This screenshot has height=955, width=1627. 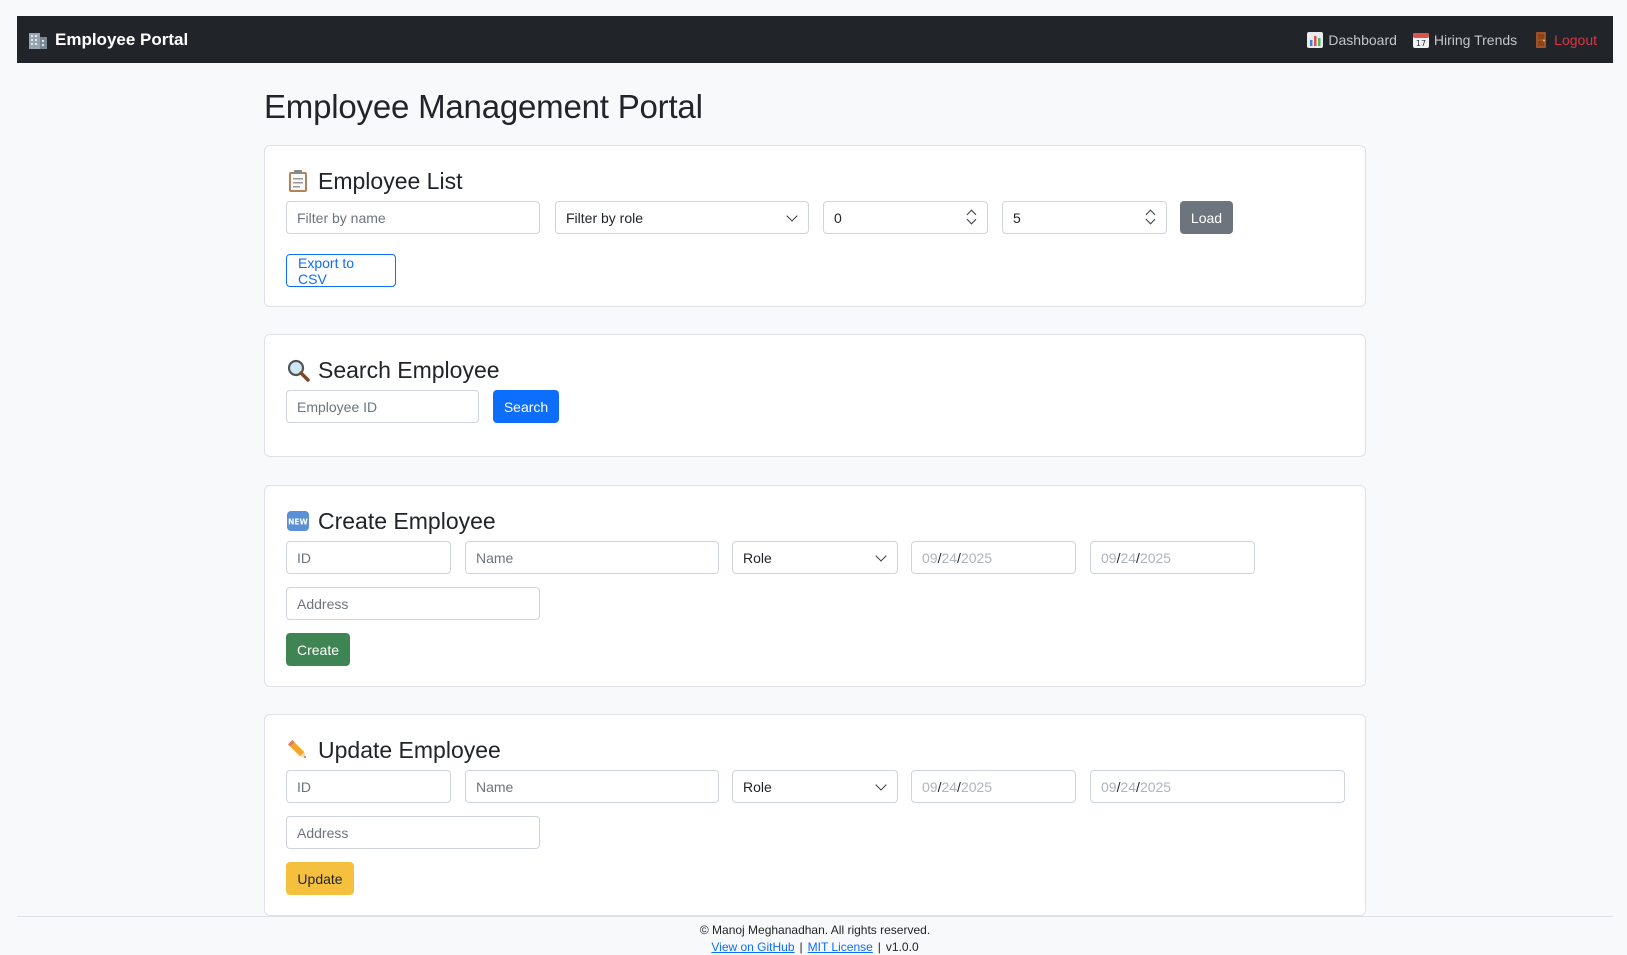 I want to click on nav-logout: Logout, so click(x=1565, y=39).